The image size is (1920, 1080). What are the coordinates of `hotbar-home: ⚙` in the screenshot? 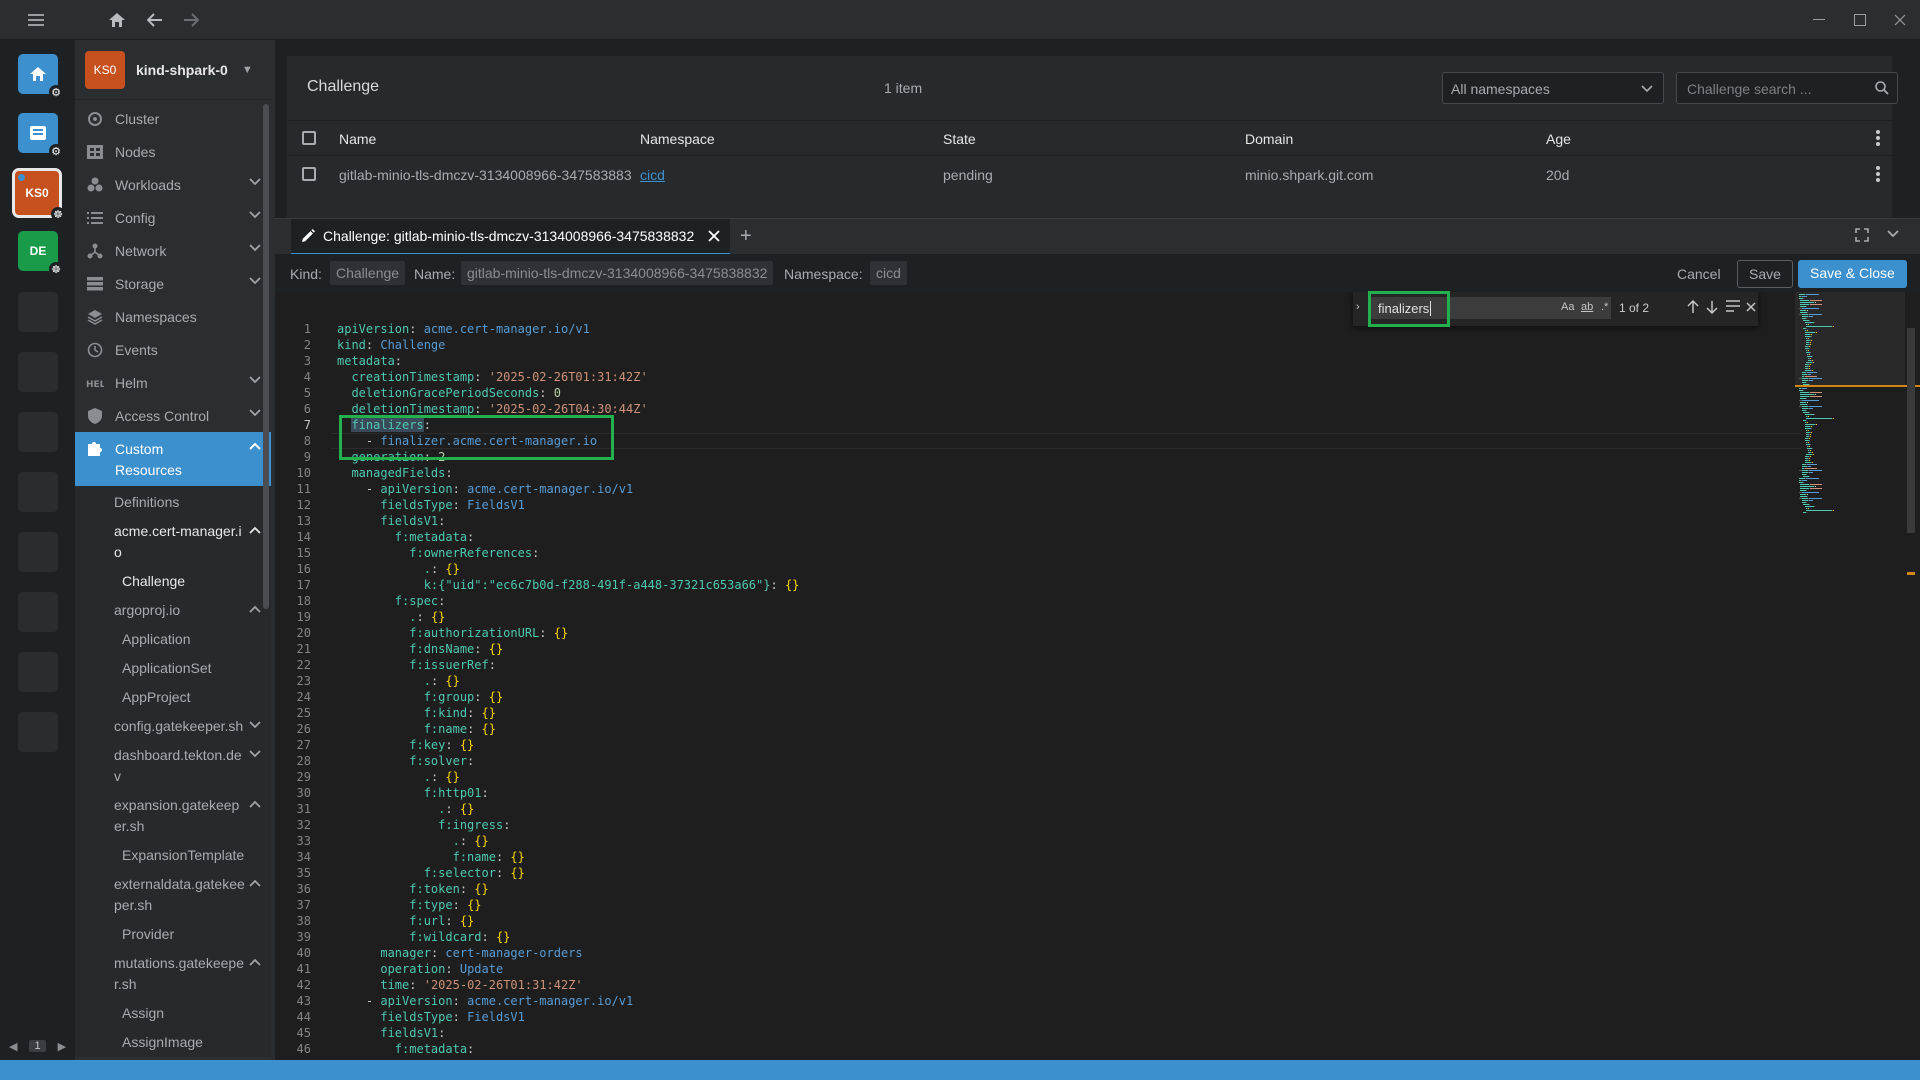 It's located at (40, 76).